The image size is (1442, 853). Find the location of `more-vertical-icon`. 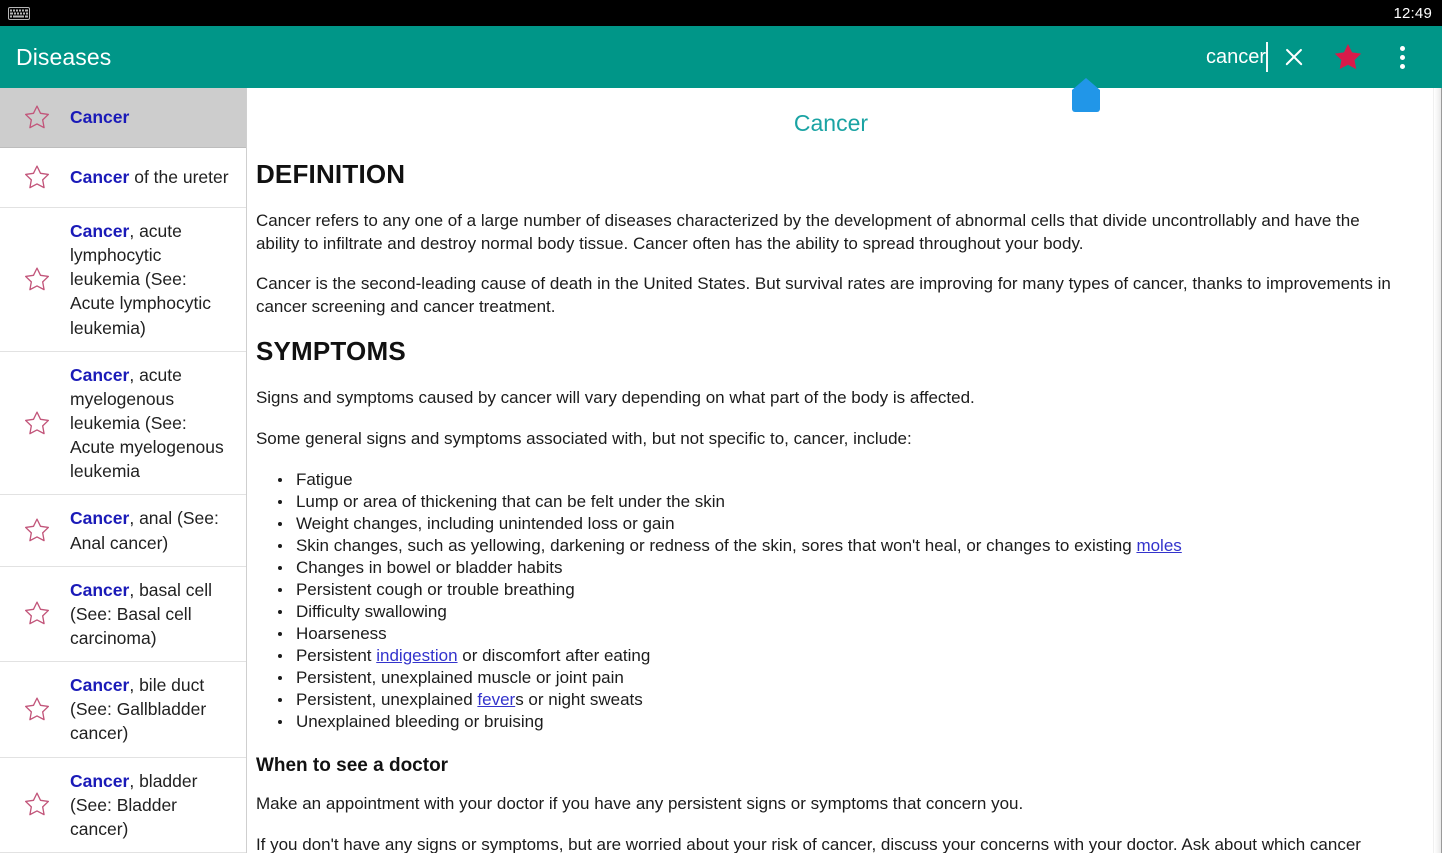

more-vertical-icon is located at coordinates (1402, 57).